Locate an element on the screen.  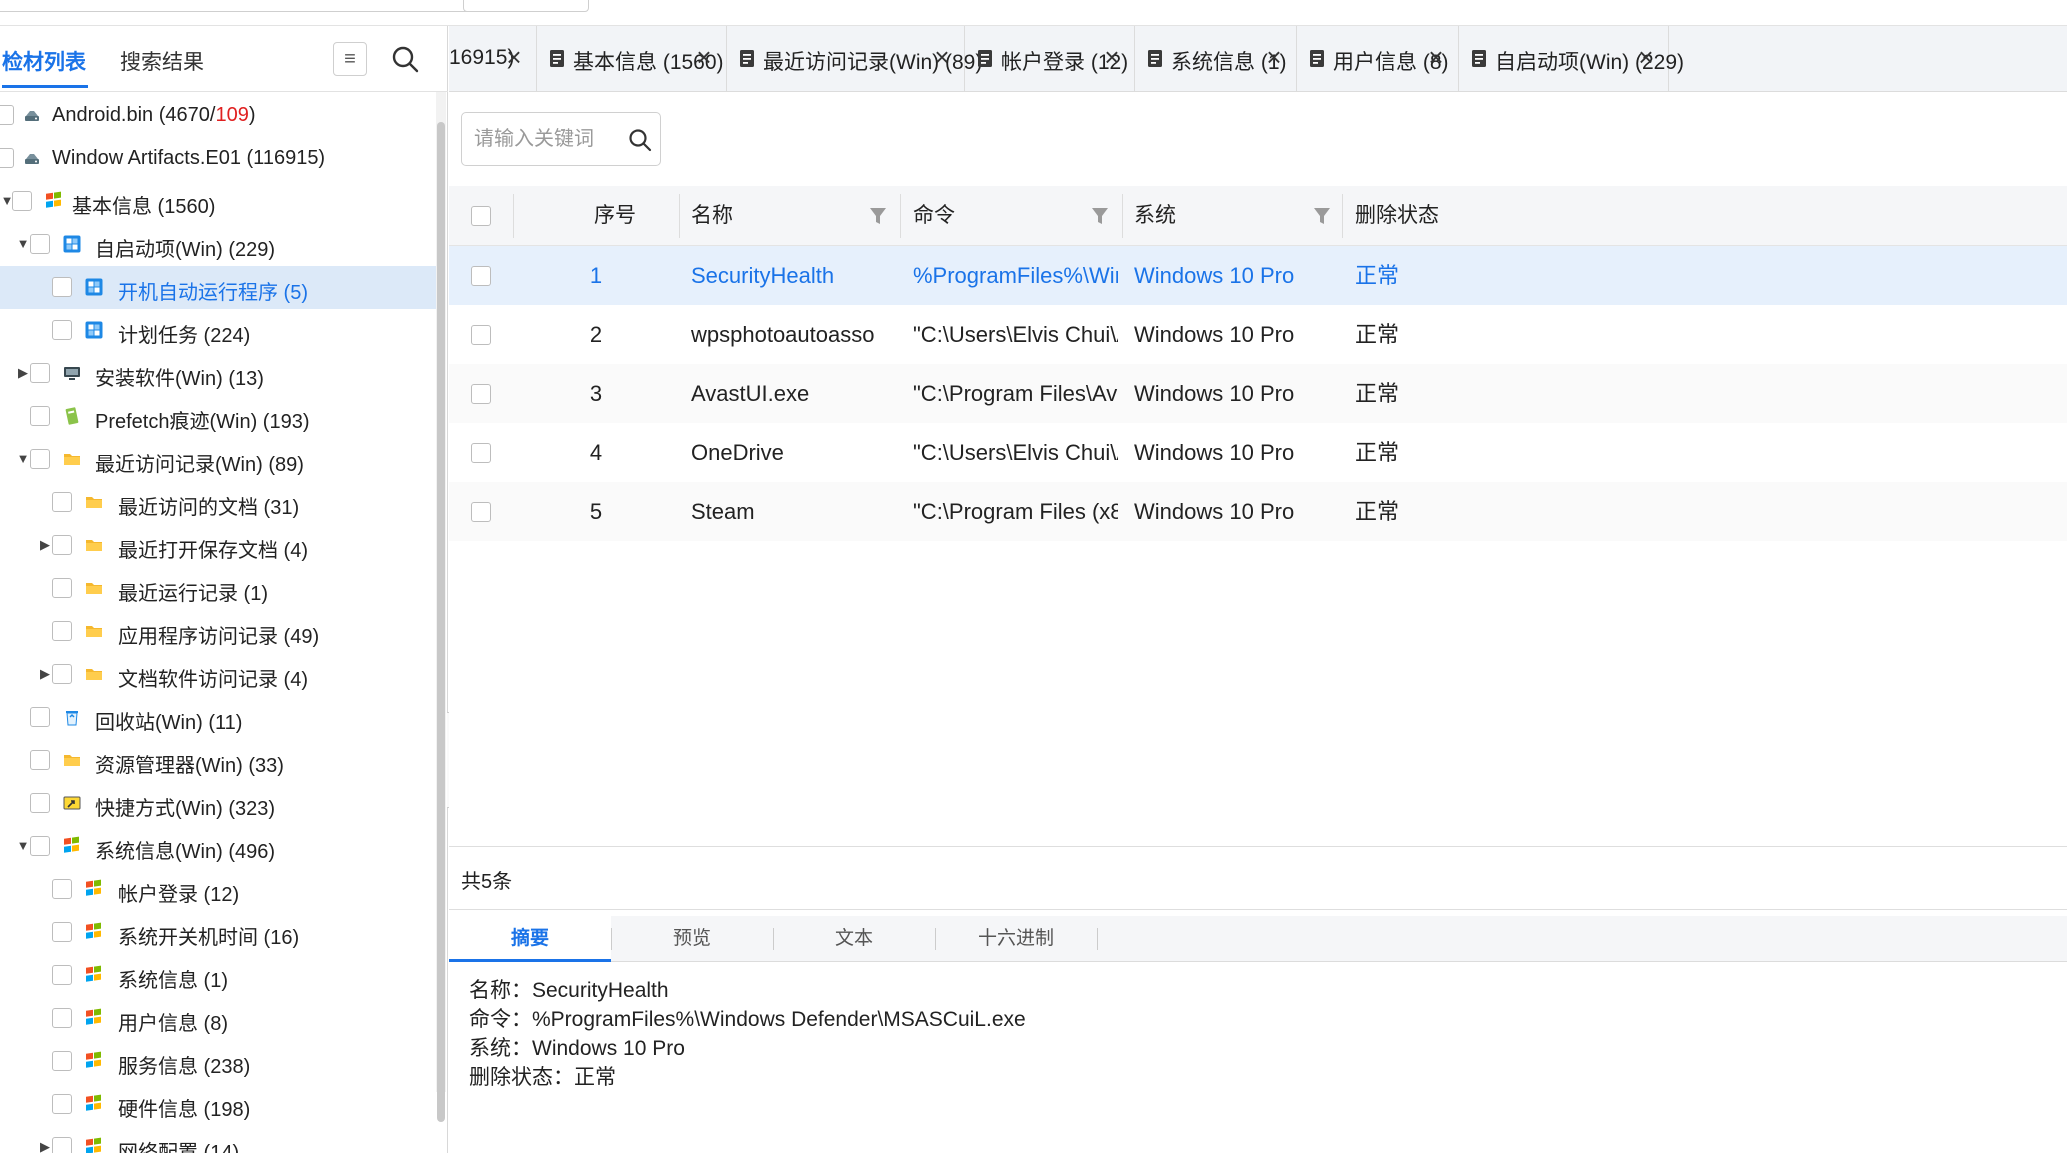
column-header-system: 系统 is located at coordinates (1155, 216).